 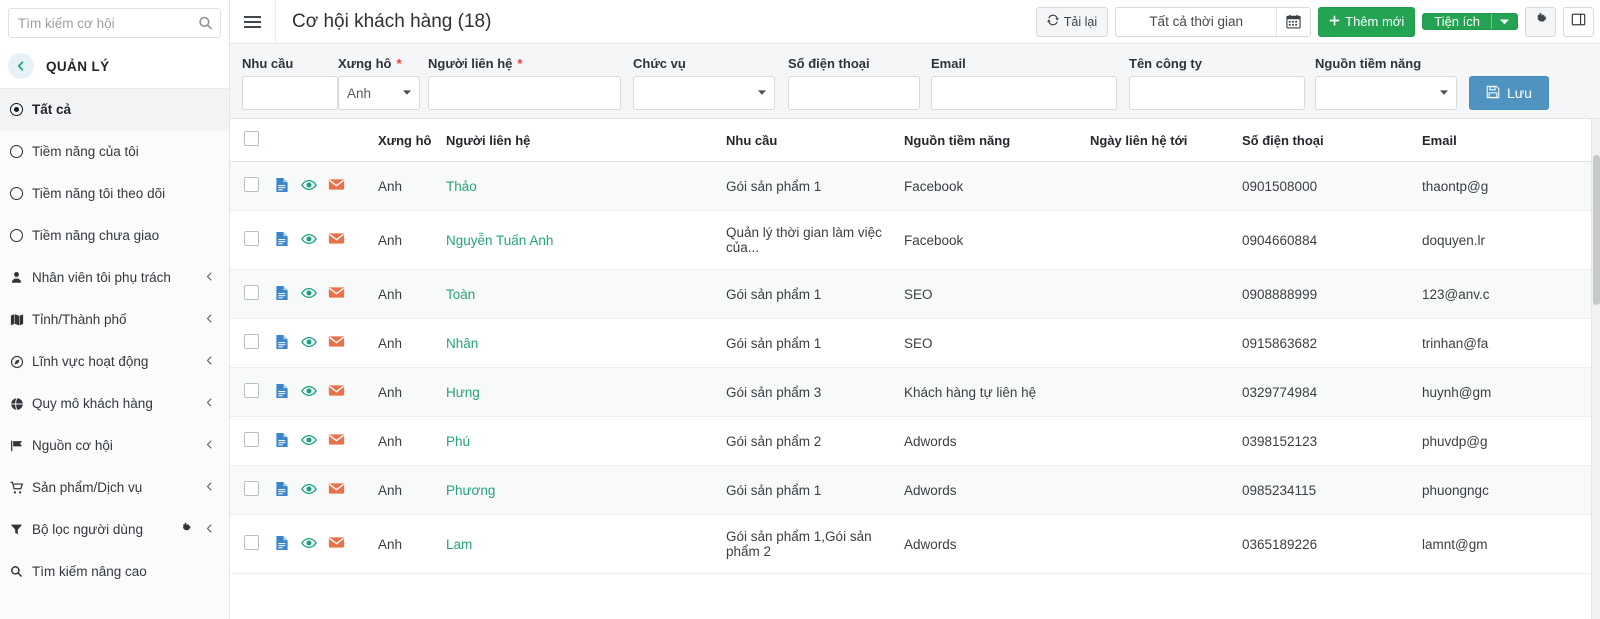 What do you see at coordinates (586, 186) in the screenshot?
I see `cell-nguoi-lien-he: Thảo` at bounding box center [586, 186].